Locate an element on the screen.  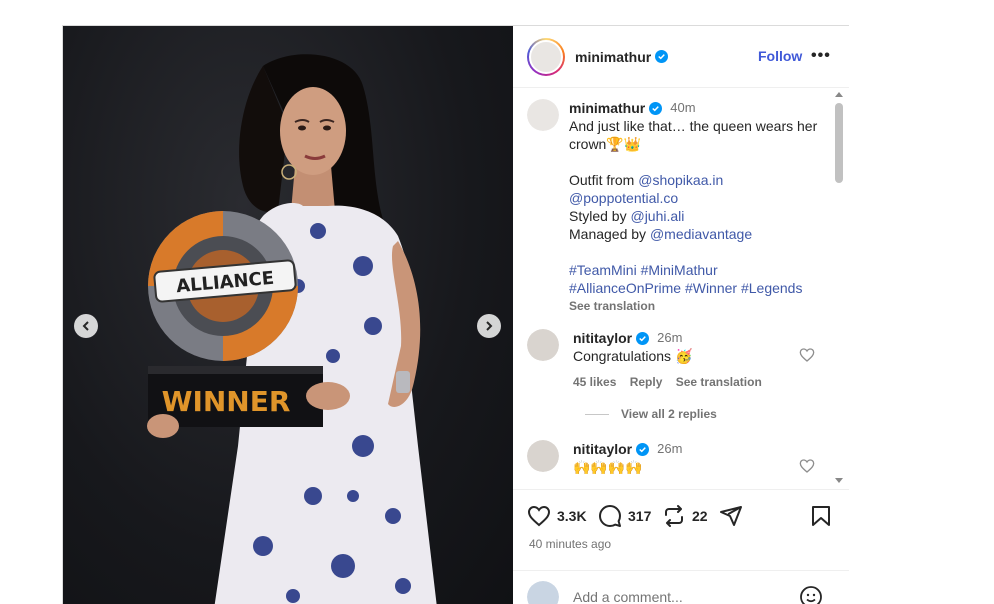
comment-item: nititaylor 26m 🙌🙌🙌🙌 is located at coordinates (677, 458).